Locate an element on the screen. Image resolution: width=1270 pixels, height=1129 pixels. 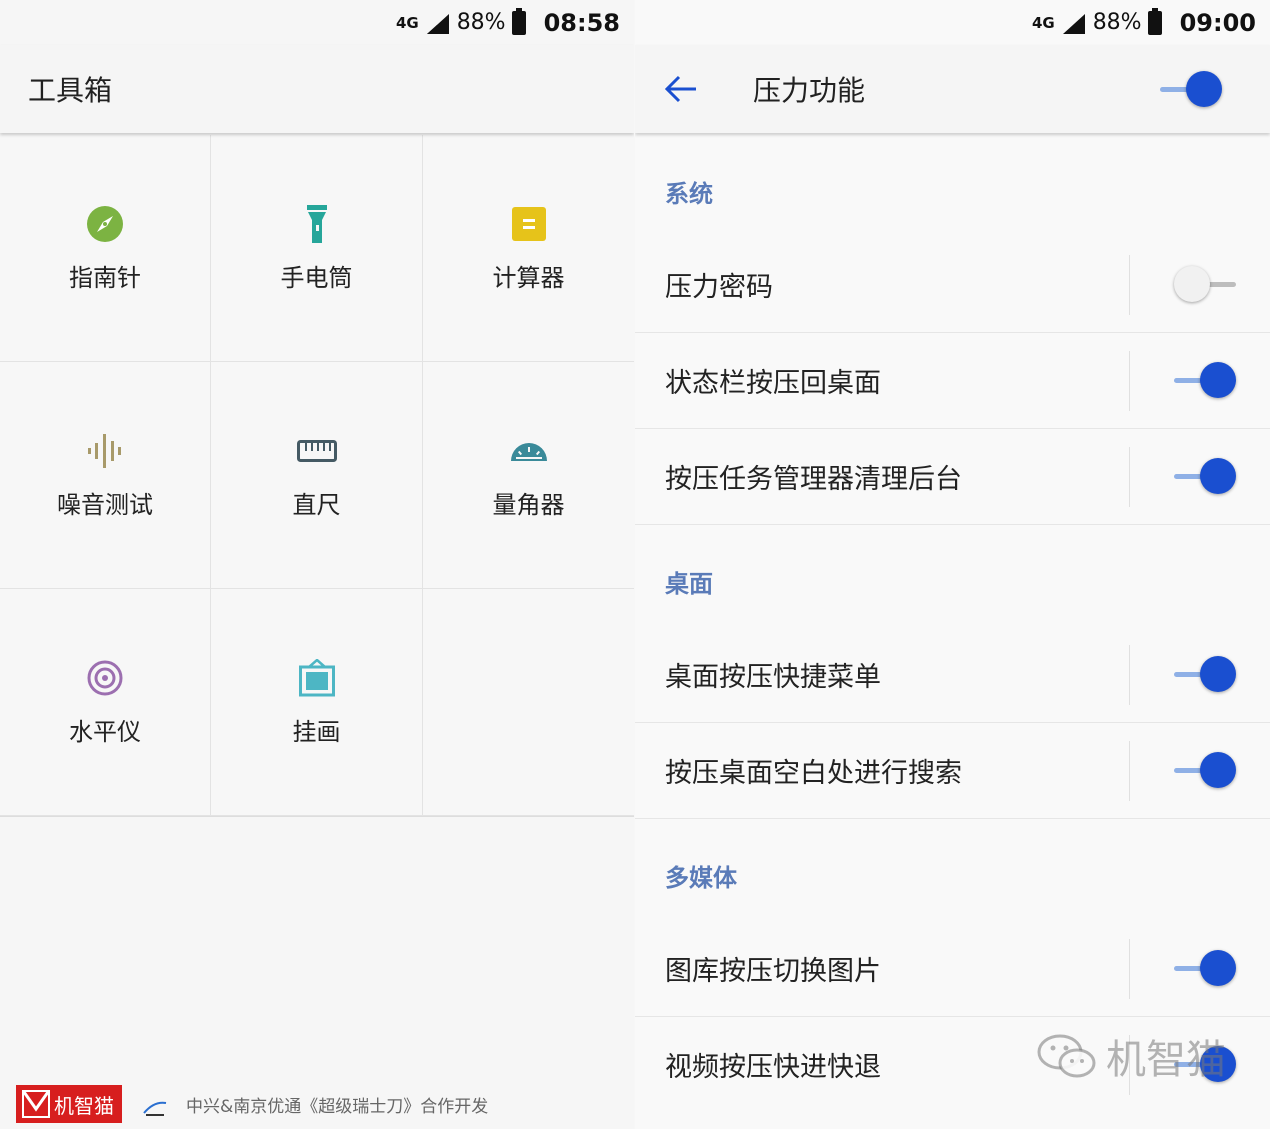
setting-label: 压力密码 is located at coordinates (719, 287).